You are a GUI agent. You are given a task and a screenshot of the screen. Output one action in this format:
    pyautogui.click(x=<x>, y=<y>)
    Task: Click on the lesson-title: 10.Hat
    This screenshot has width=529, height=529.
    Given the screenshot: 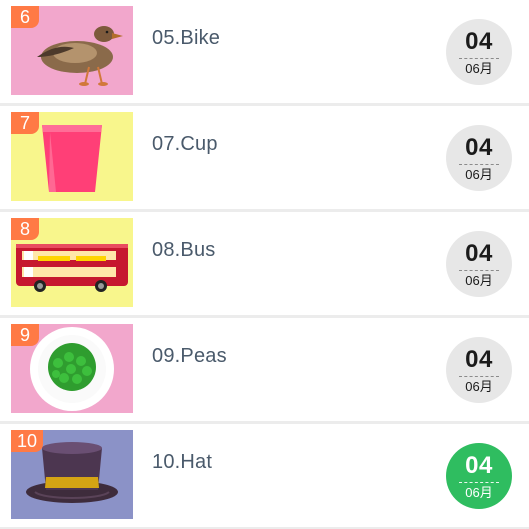 What is the action you would take?
    pyautogui.click(x=182, y=462)
    